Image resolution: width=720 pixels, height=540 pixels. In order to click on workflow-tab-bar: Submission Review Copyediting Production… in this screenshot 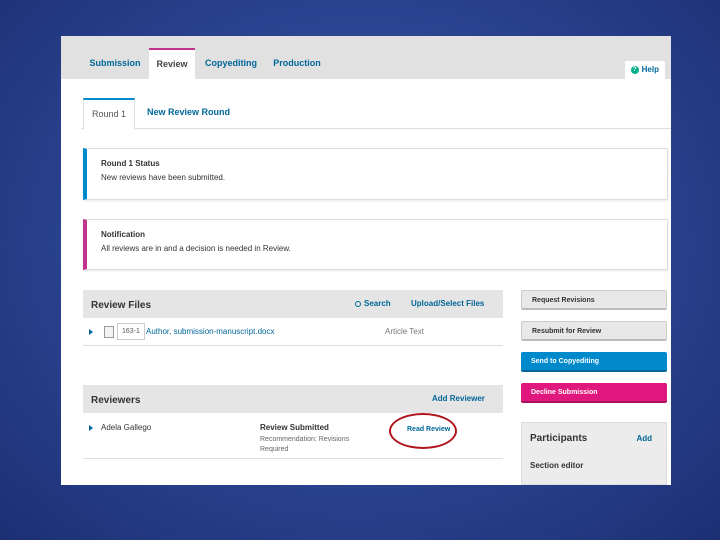, I will do `click(366, 57)`.